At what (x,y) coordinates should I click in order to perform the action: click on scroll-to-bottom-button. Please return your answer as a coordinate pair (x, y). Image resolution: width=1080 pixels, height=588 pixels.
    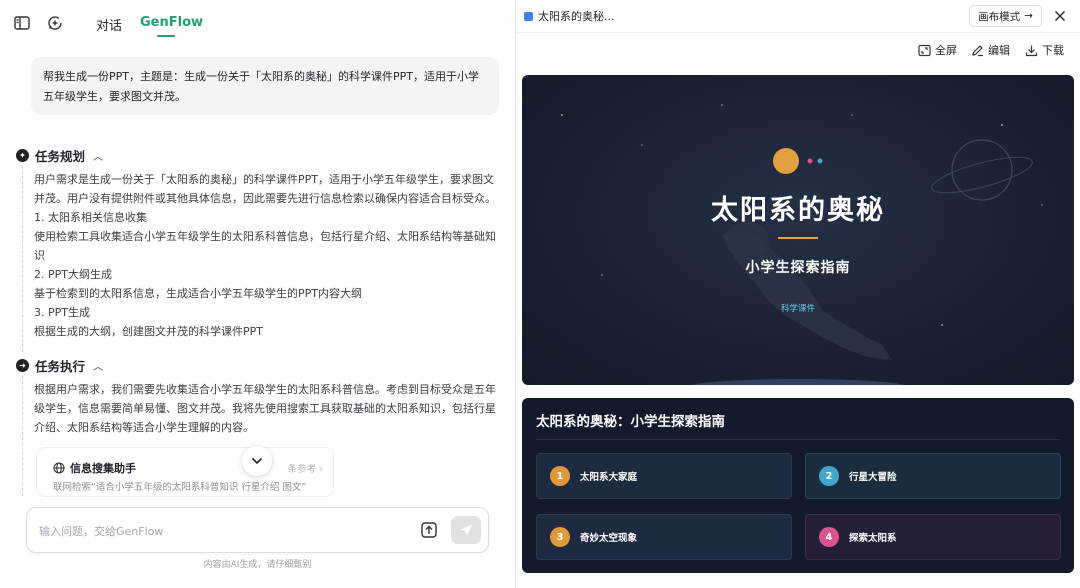
    Looking at the image, I should click on (257, 461).